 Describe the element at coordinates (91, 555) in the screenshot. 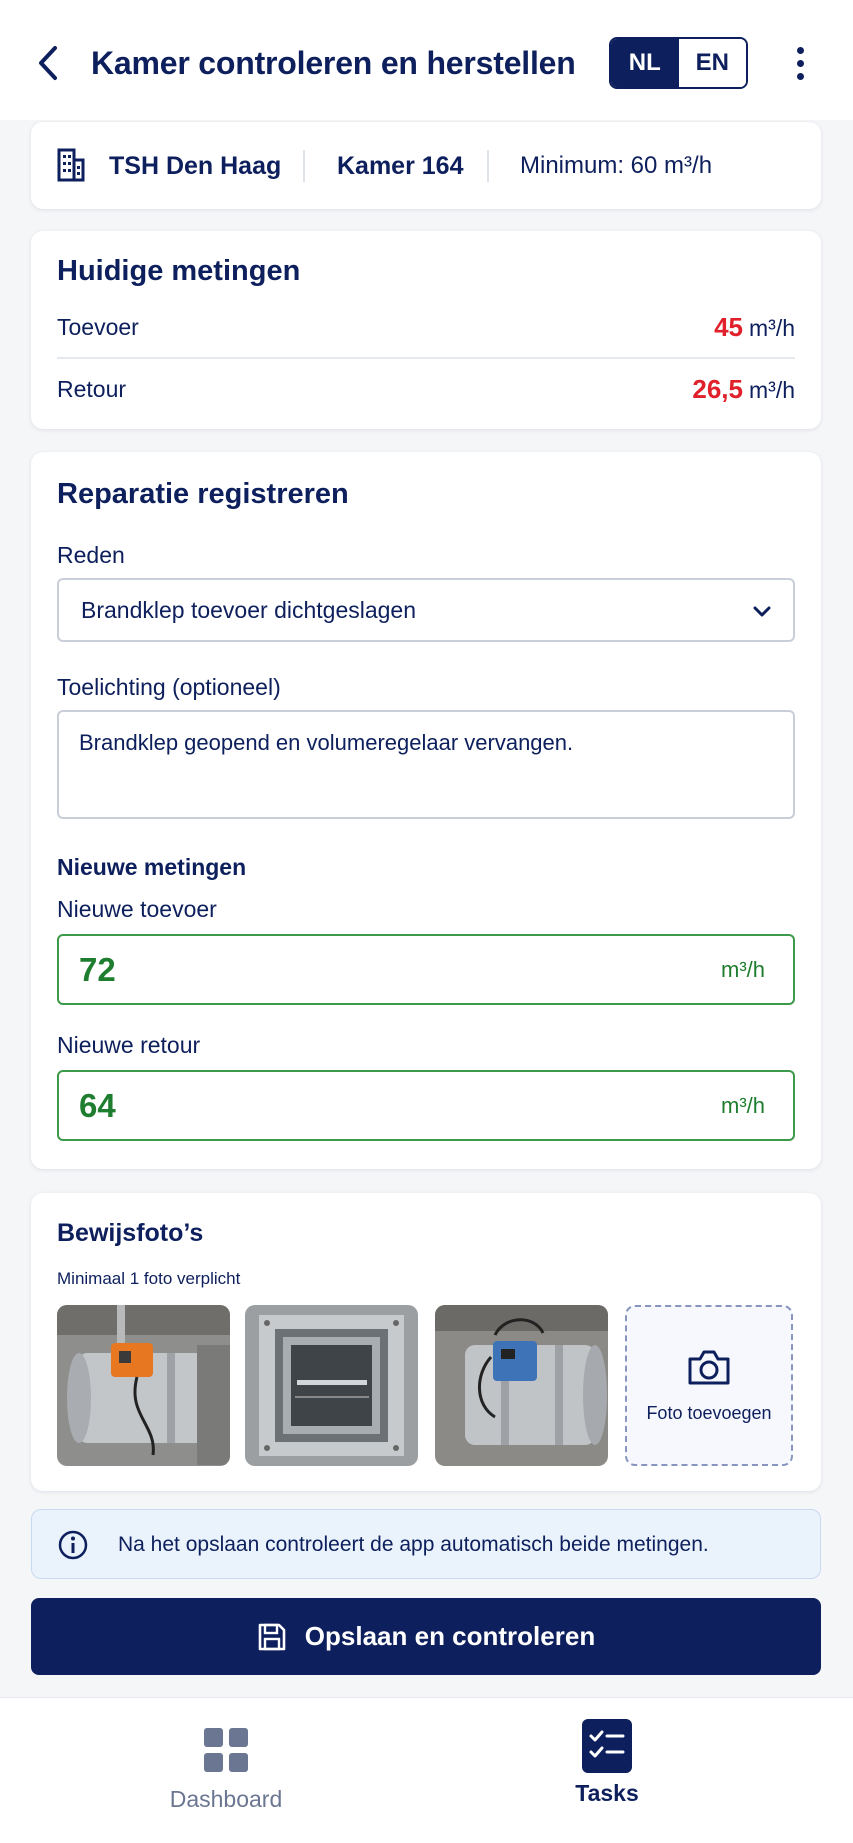

I see `reason-label: Reden` at that location.